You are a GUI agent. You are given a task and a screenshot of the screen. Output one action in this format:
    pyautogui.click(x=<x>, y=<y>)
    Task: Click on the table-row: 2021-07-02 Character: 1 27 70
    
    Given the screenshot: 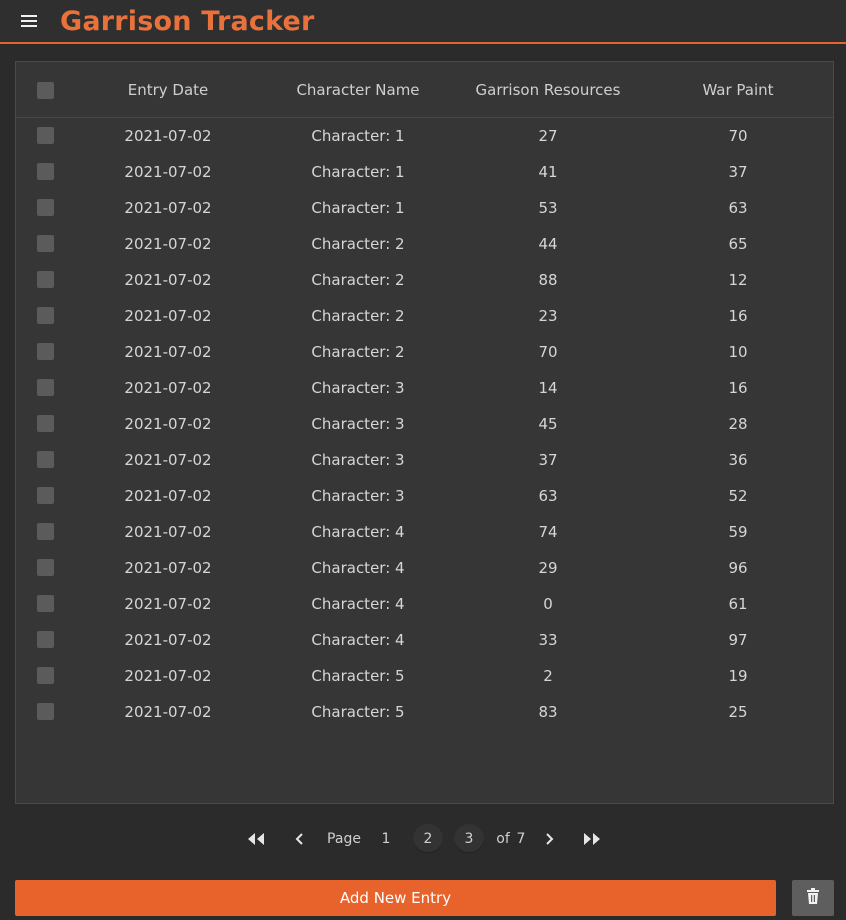 What is the action you would take?
    pyautogui.click(x=424, y=137)
    